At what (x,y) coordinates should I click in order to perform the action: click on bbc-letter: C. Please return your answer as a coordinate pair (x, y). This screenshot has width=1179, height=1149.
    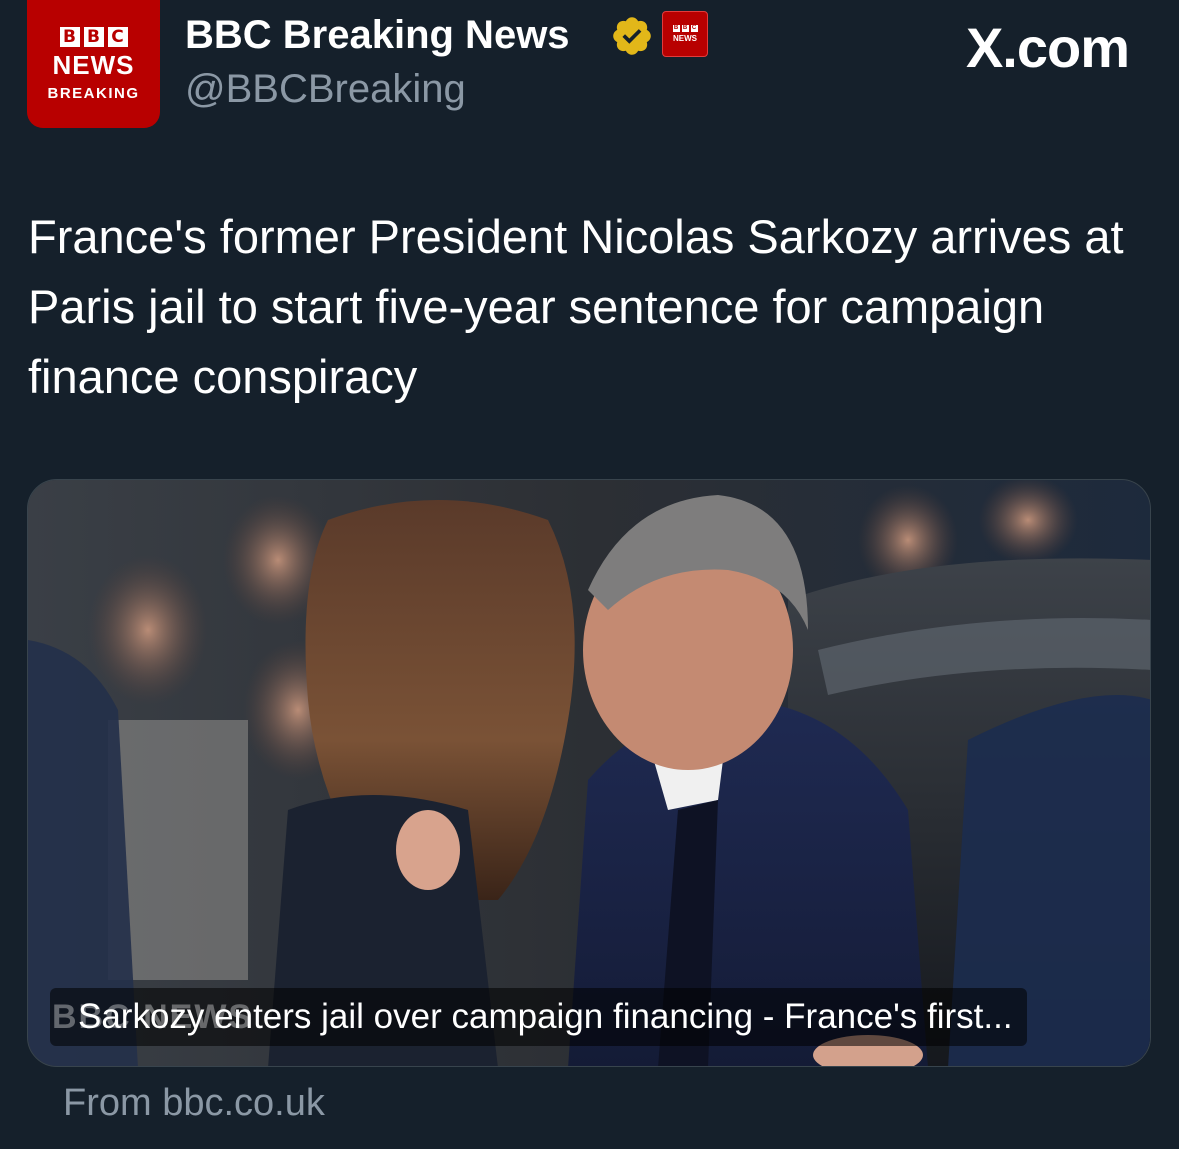
    Looking at the image, I should click on (117, 36).